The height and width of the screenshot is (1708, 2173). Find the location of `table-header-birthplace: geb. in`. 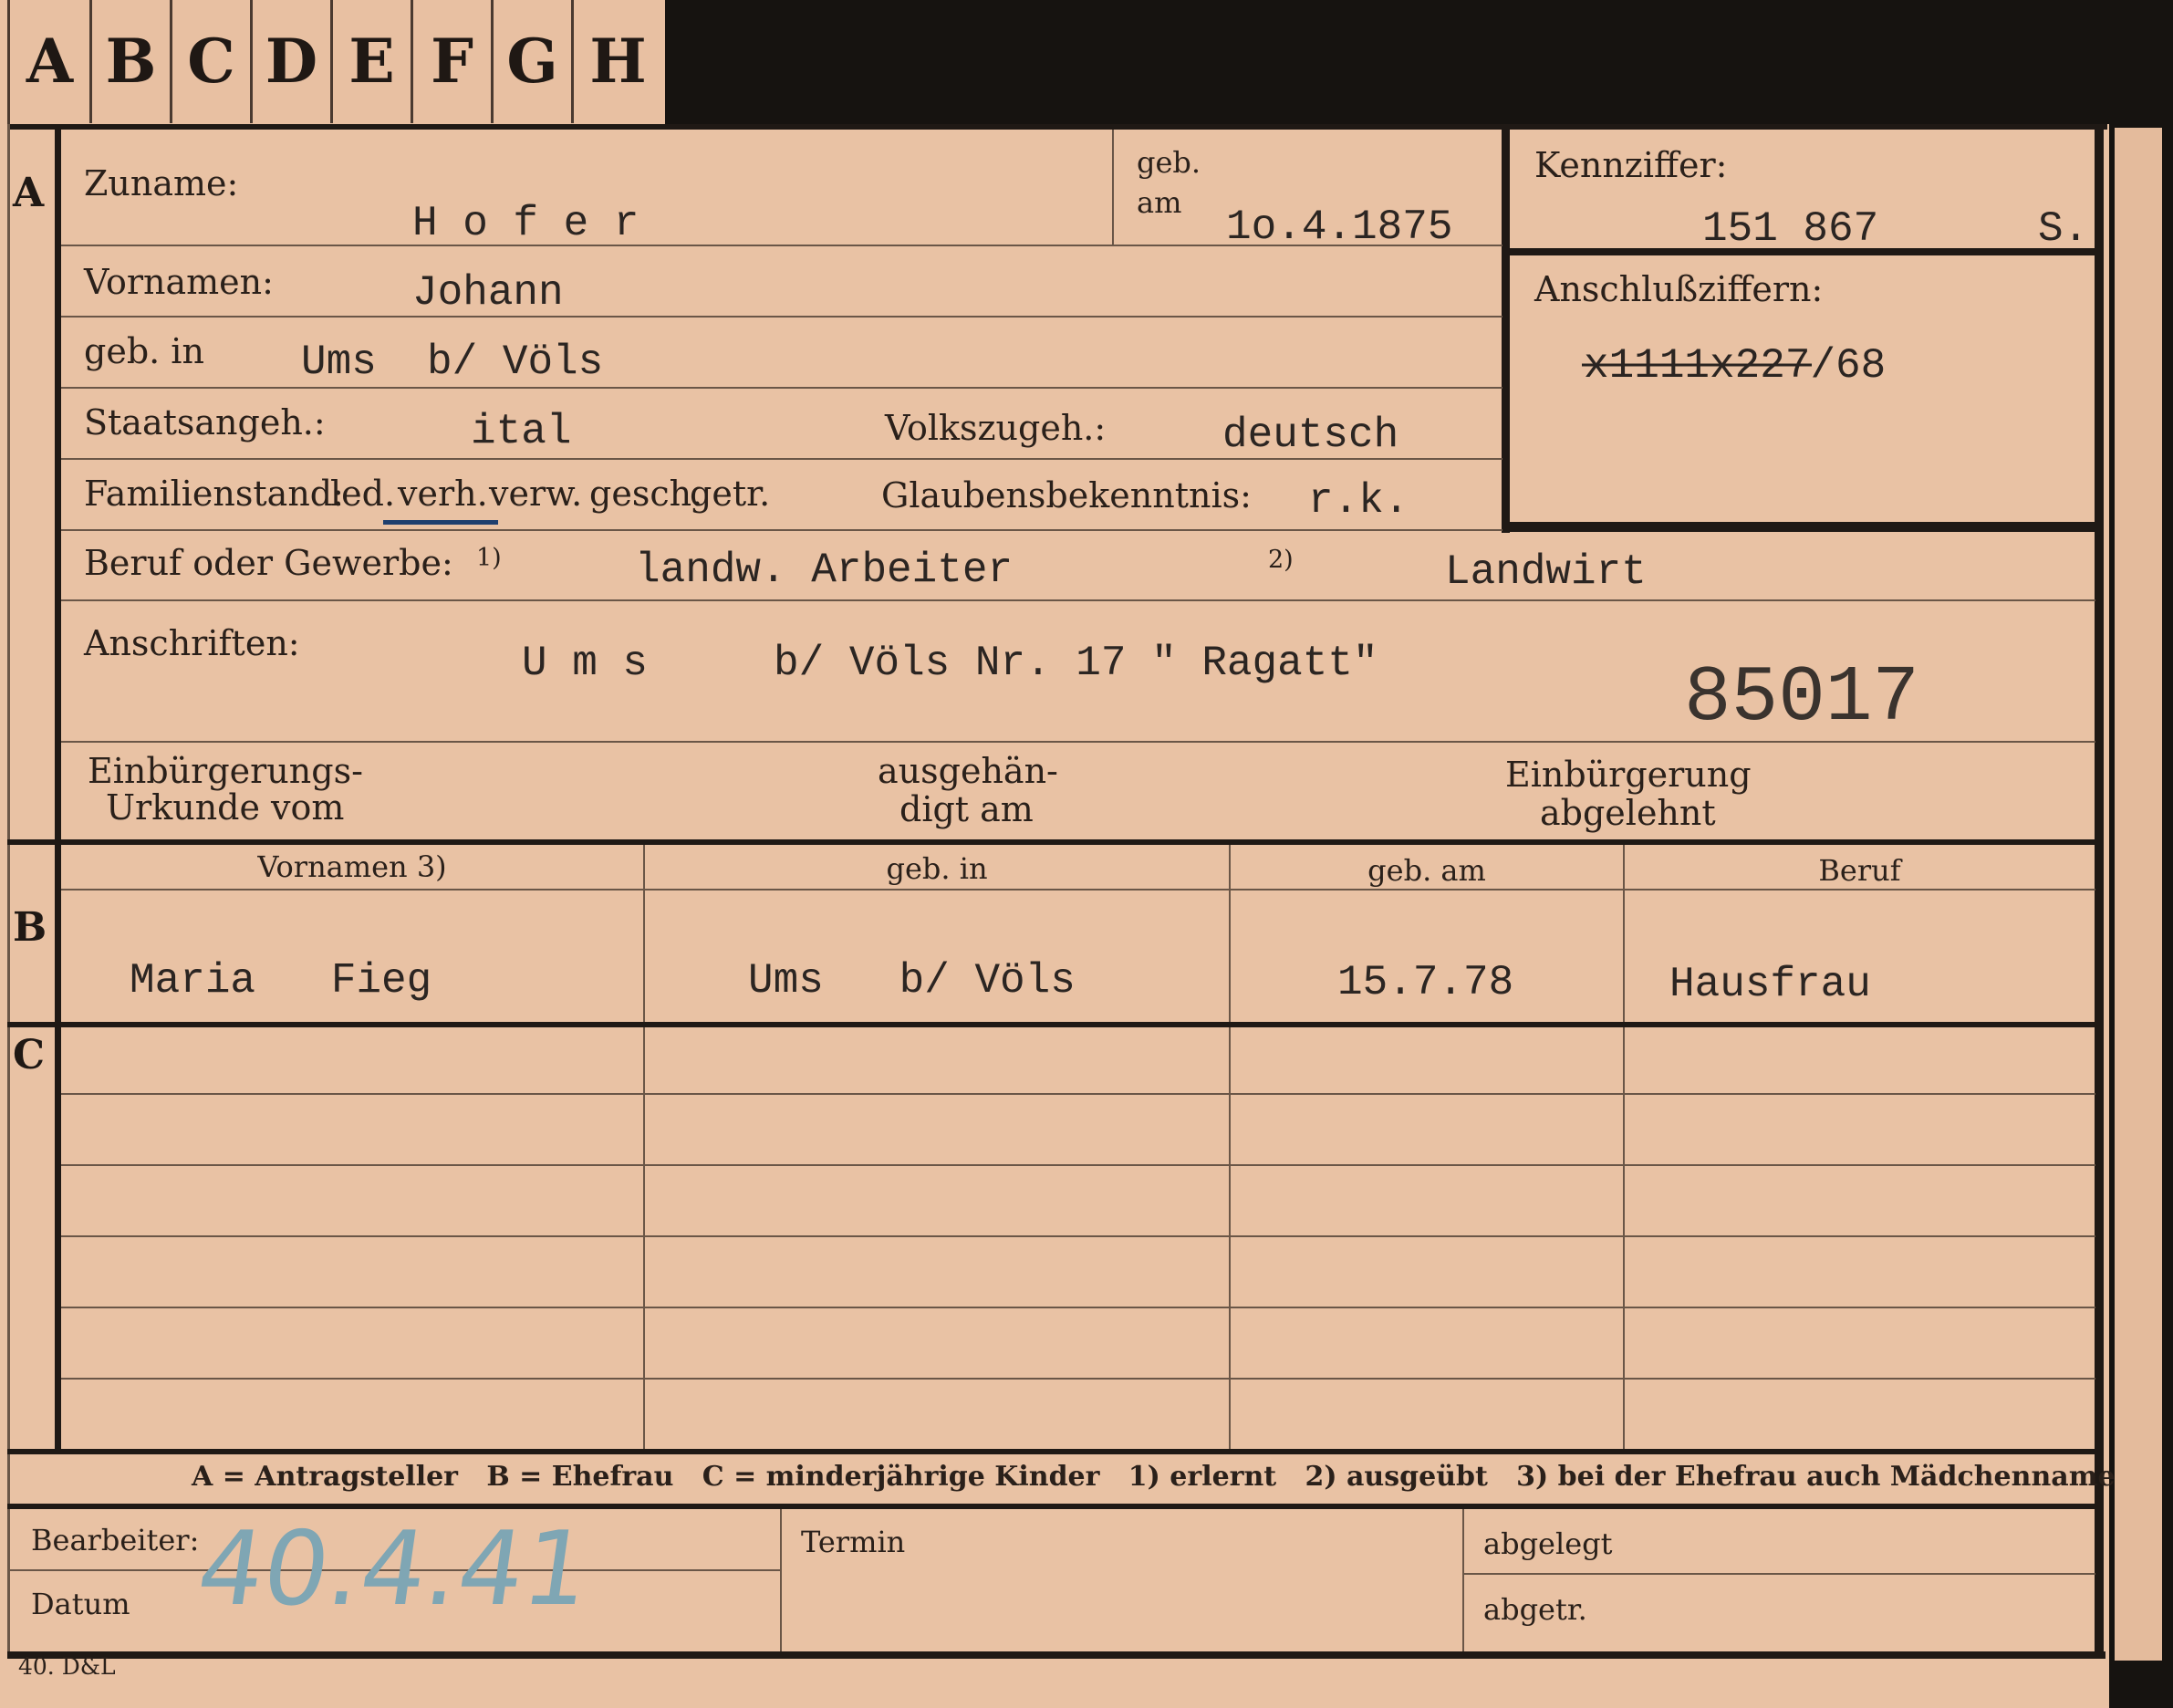

table-header-birthplace: geb. in is located at coordinates (937, 868).